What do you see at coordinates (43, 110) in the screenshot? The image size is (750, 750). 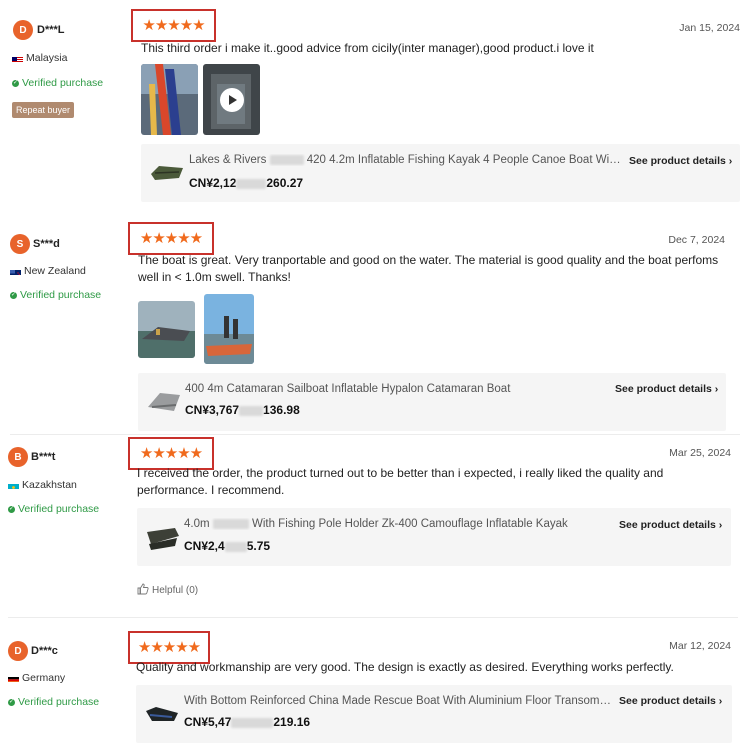 I see `repeat-buyer-badge: Repeat buyer` at bounding box center [43, 110].